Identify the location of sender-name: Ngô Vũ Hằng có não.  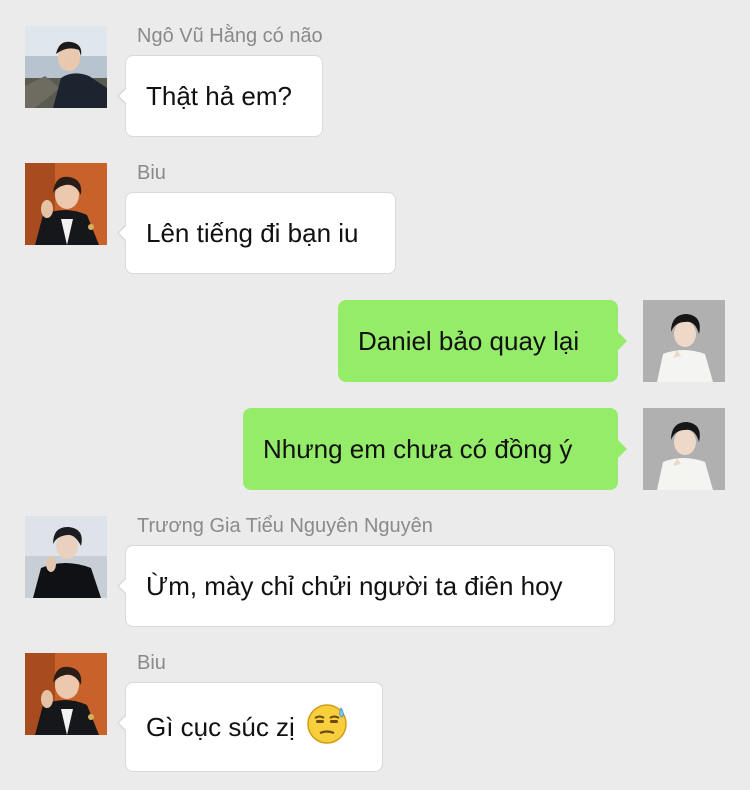
(230, 36).